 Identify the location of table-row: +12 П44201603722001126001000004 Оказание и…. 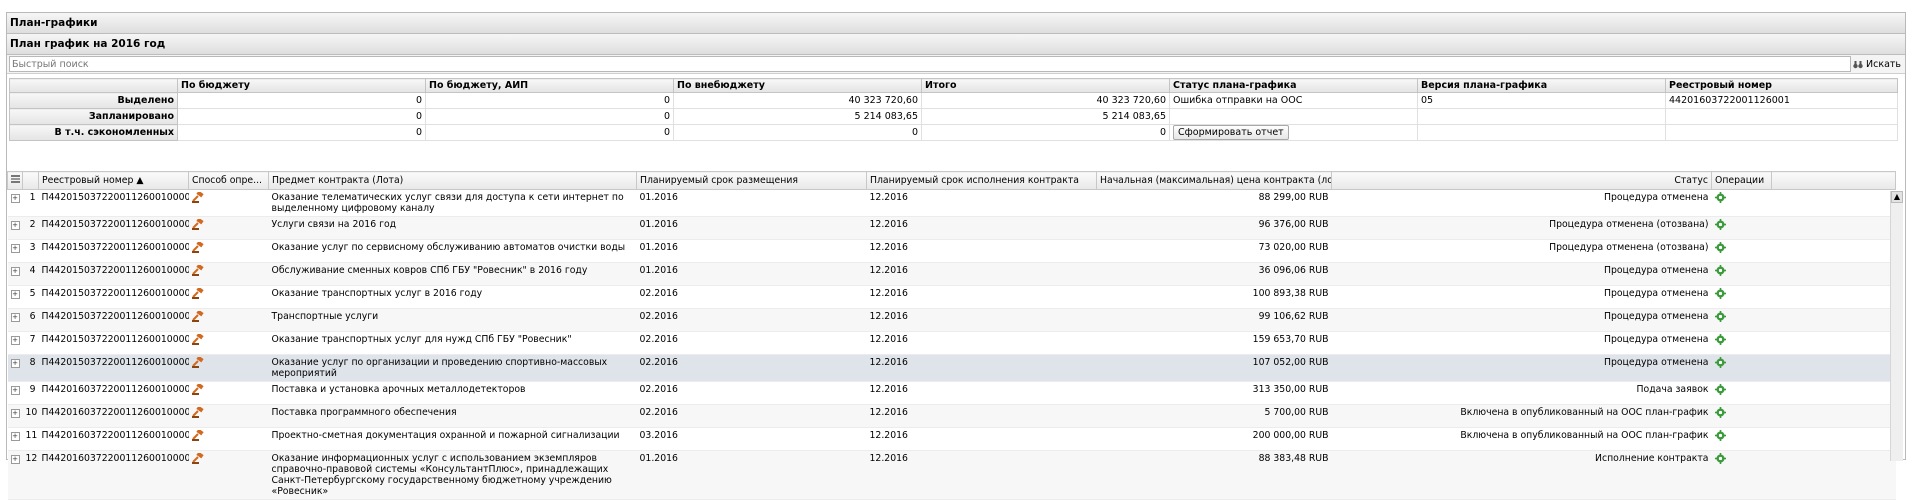
(951, 475).